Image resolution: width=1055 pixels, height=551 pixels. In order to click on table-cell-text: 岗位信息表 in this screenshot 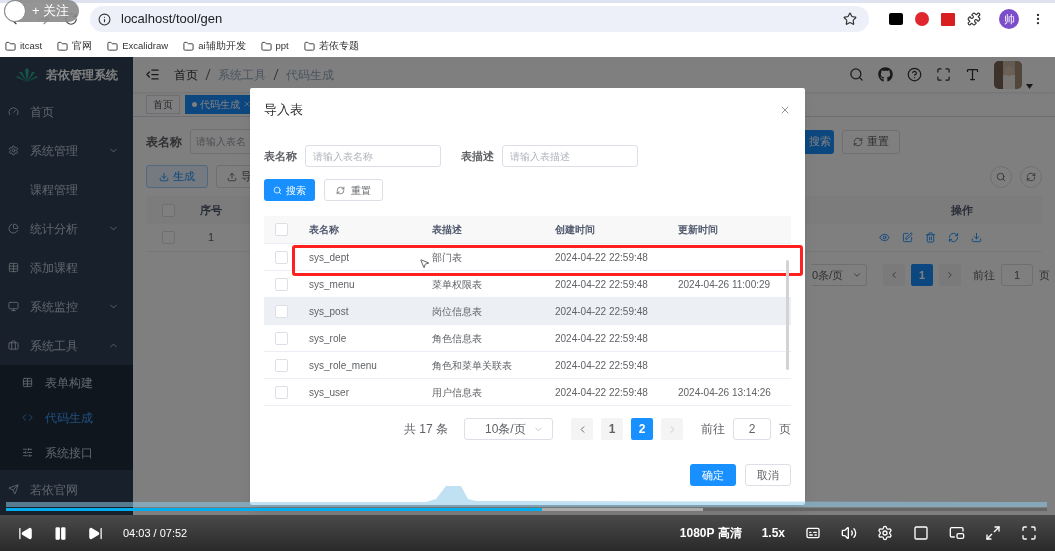, I will do `click(457, 311)`.